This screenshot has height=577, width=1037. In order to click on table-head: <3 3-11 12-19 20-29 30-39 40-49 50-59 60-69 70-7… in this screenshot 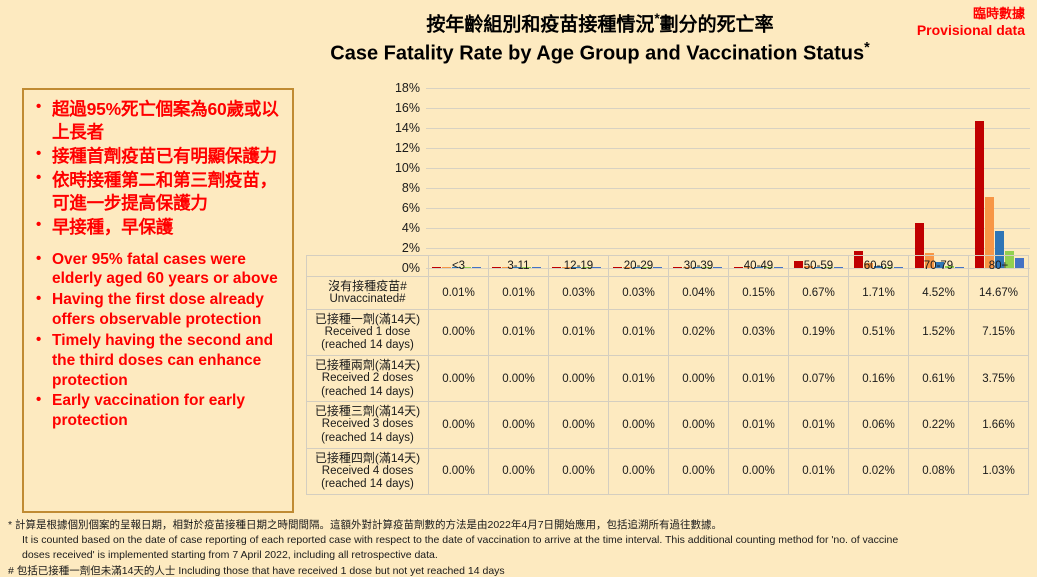, I will do `click(667, 266)`.